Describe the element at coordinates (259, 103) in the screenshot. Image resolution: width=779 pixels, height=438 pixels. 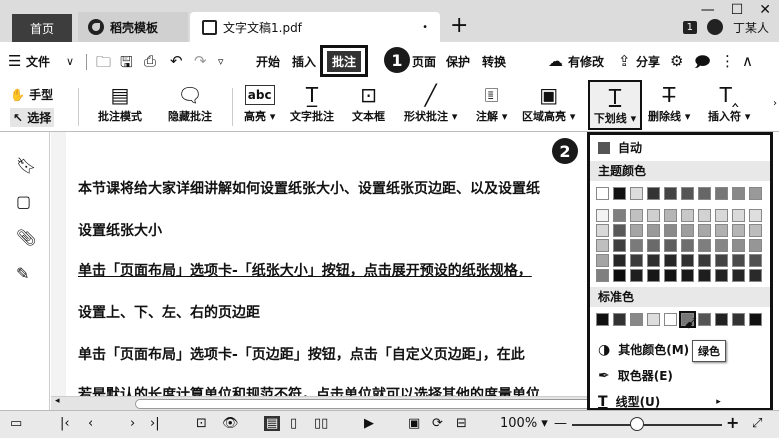
I see `highlight-button: abc 高亮 ▾` at that location.